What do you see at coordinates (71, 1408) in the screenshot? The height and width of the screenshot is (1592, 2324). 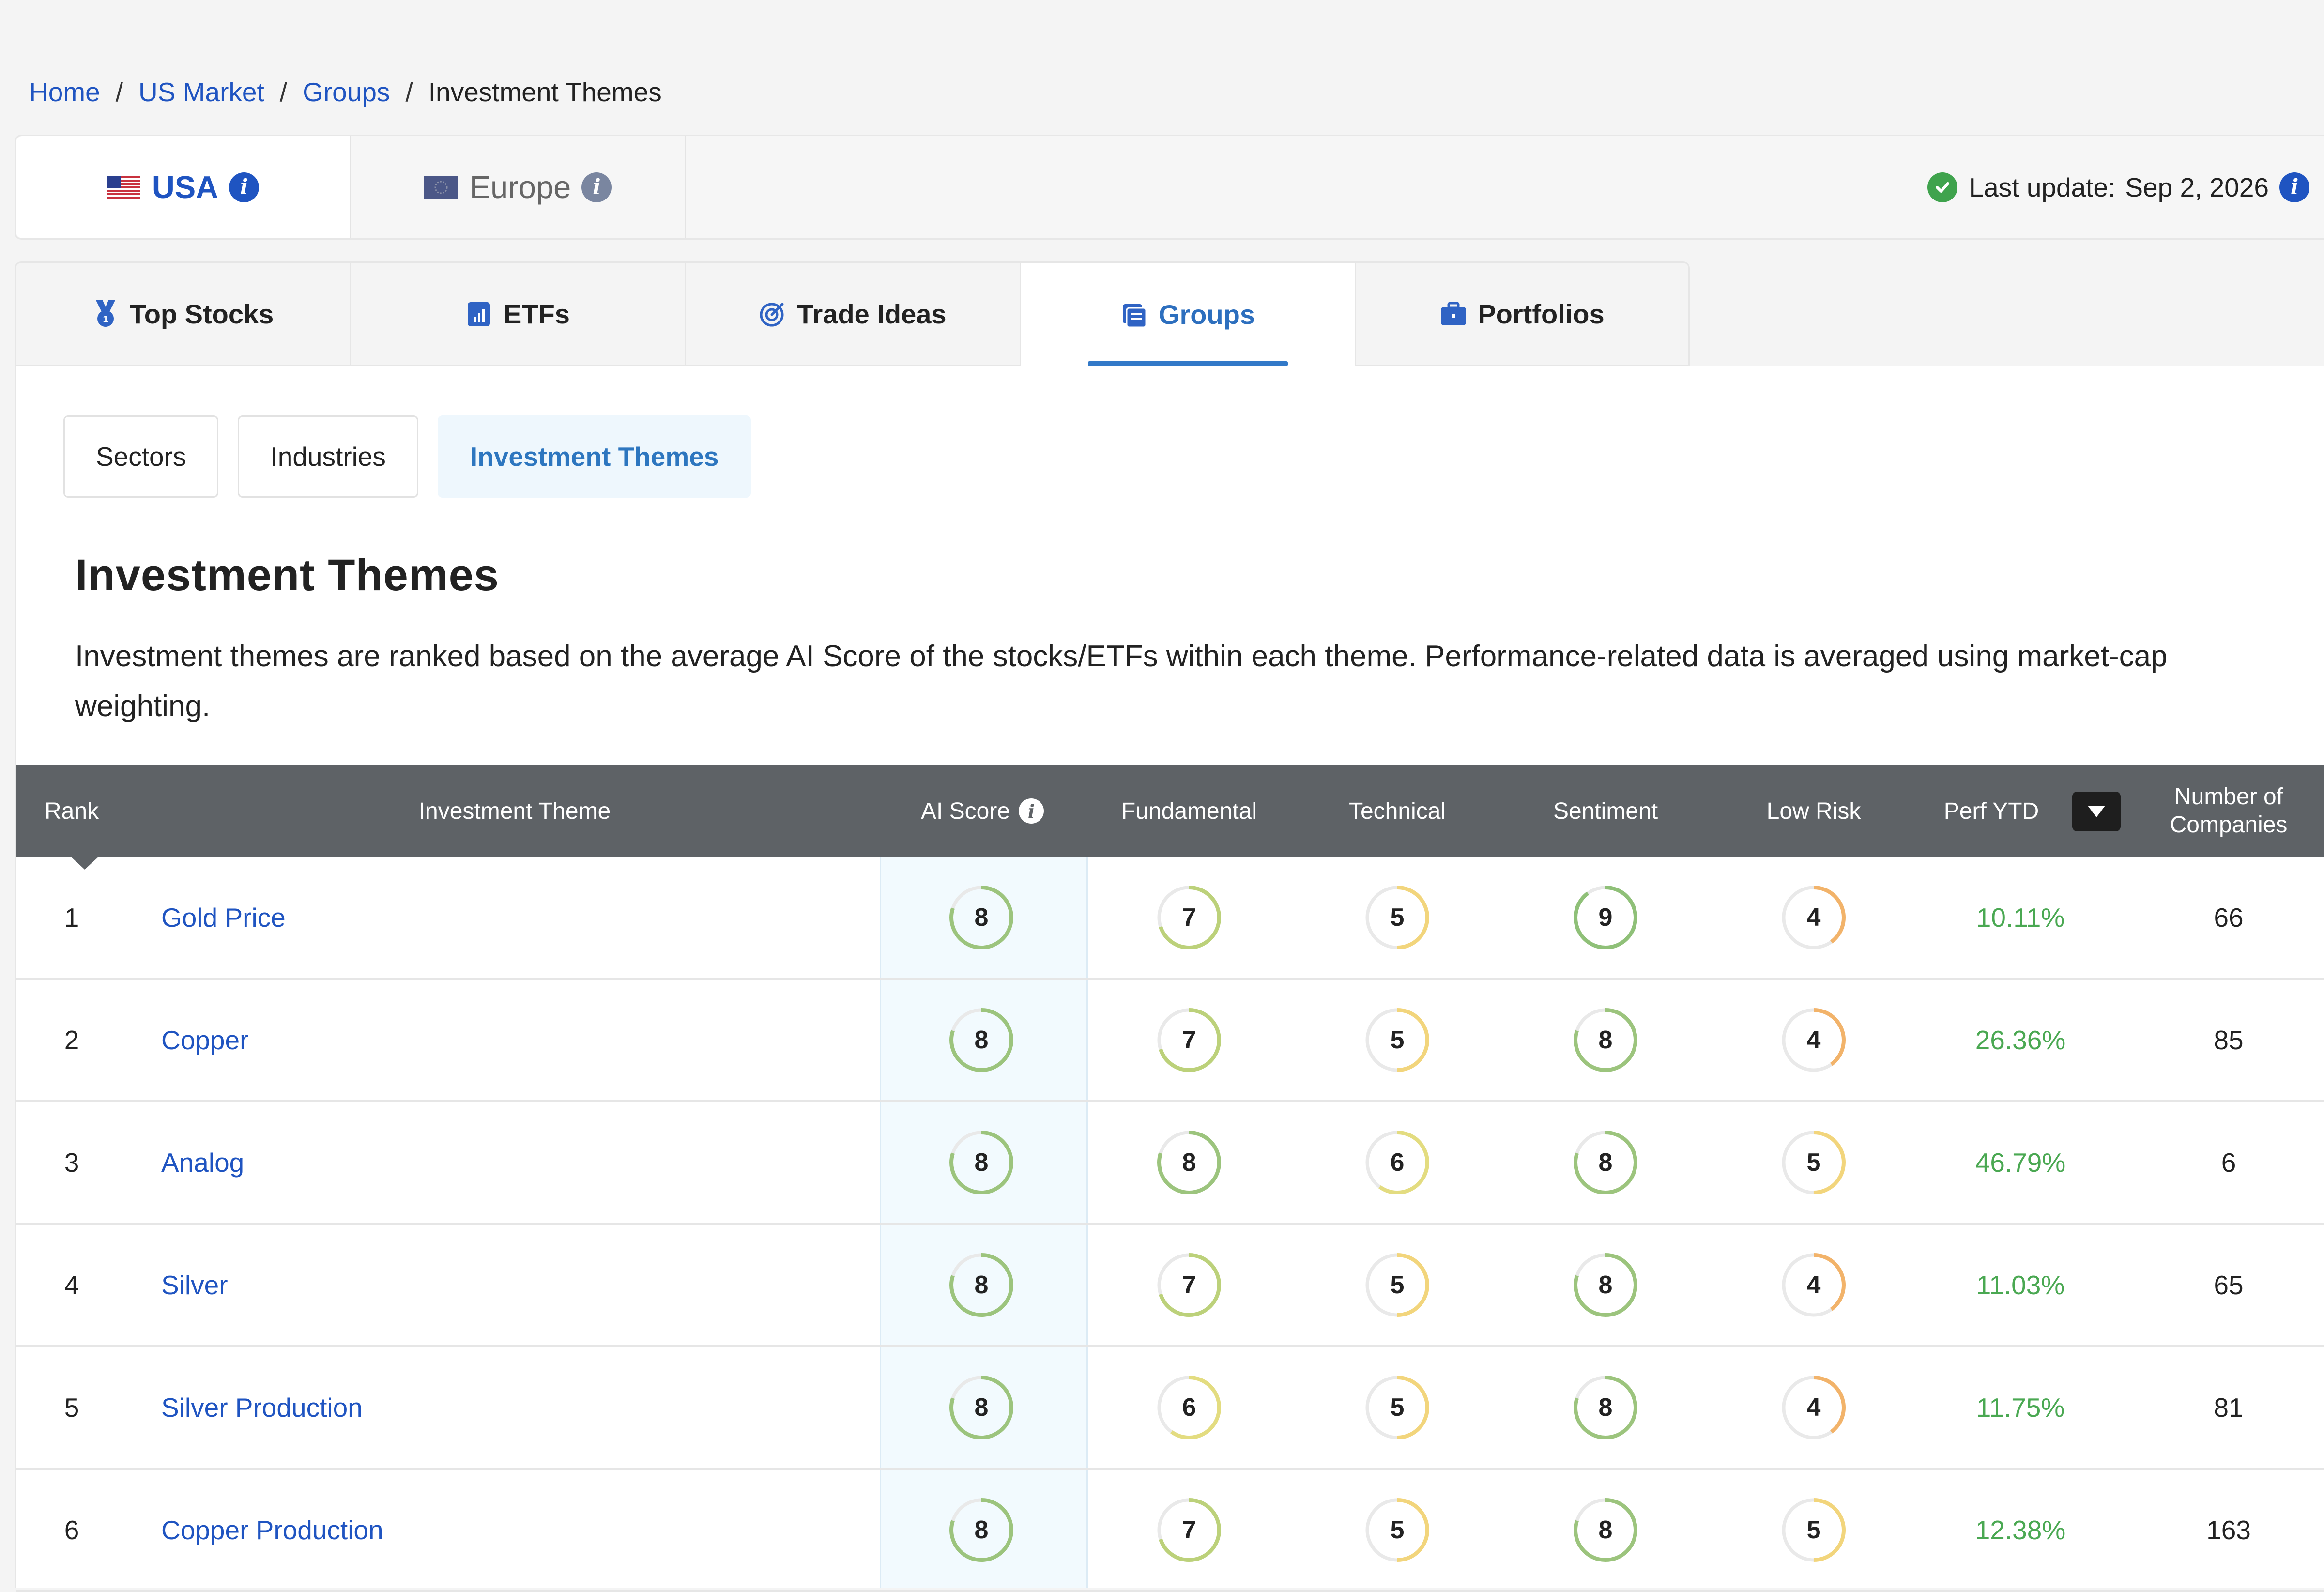 I see `row-rank: 5` at bounding box center [71, 1408].